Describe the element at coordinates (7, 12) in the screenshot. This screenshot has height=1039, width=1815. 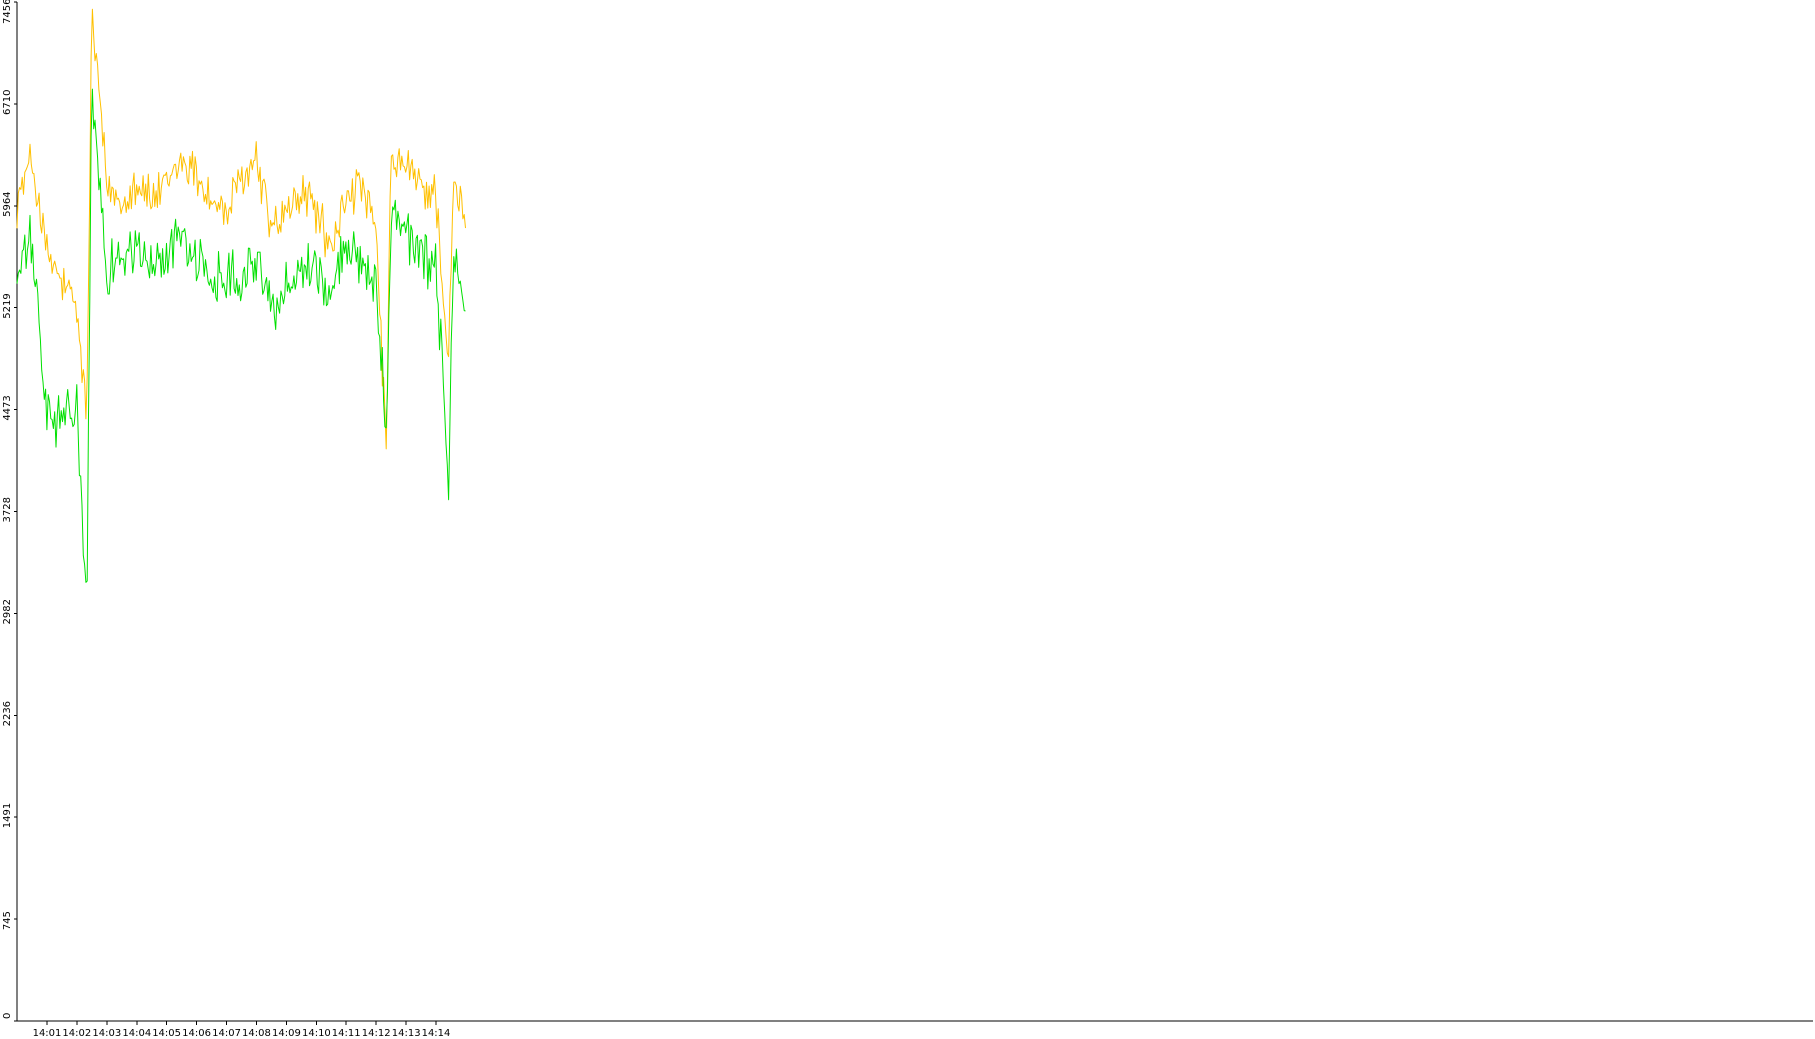
I see `y-tick-label: 7456` at that location.